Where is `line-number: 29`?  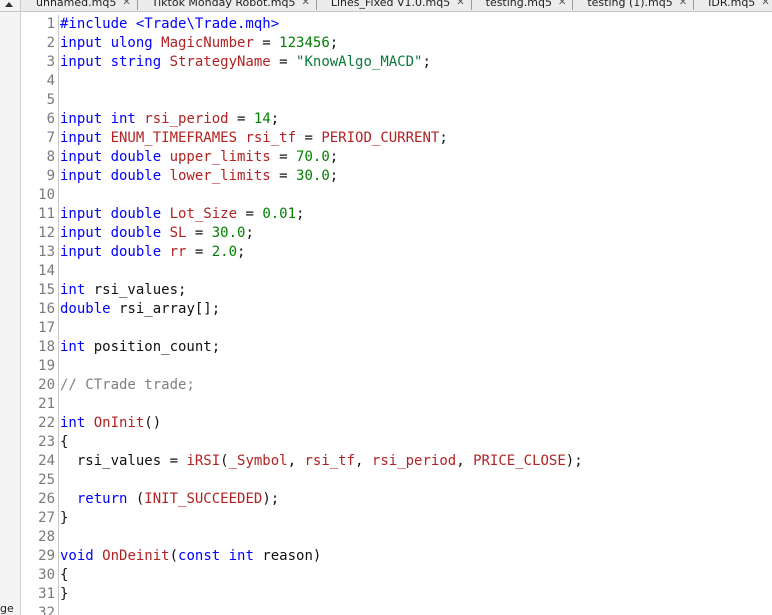 line-number: 29 is located at coordinates (46, 556).